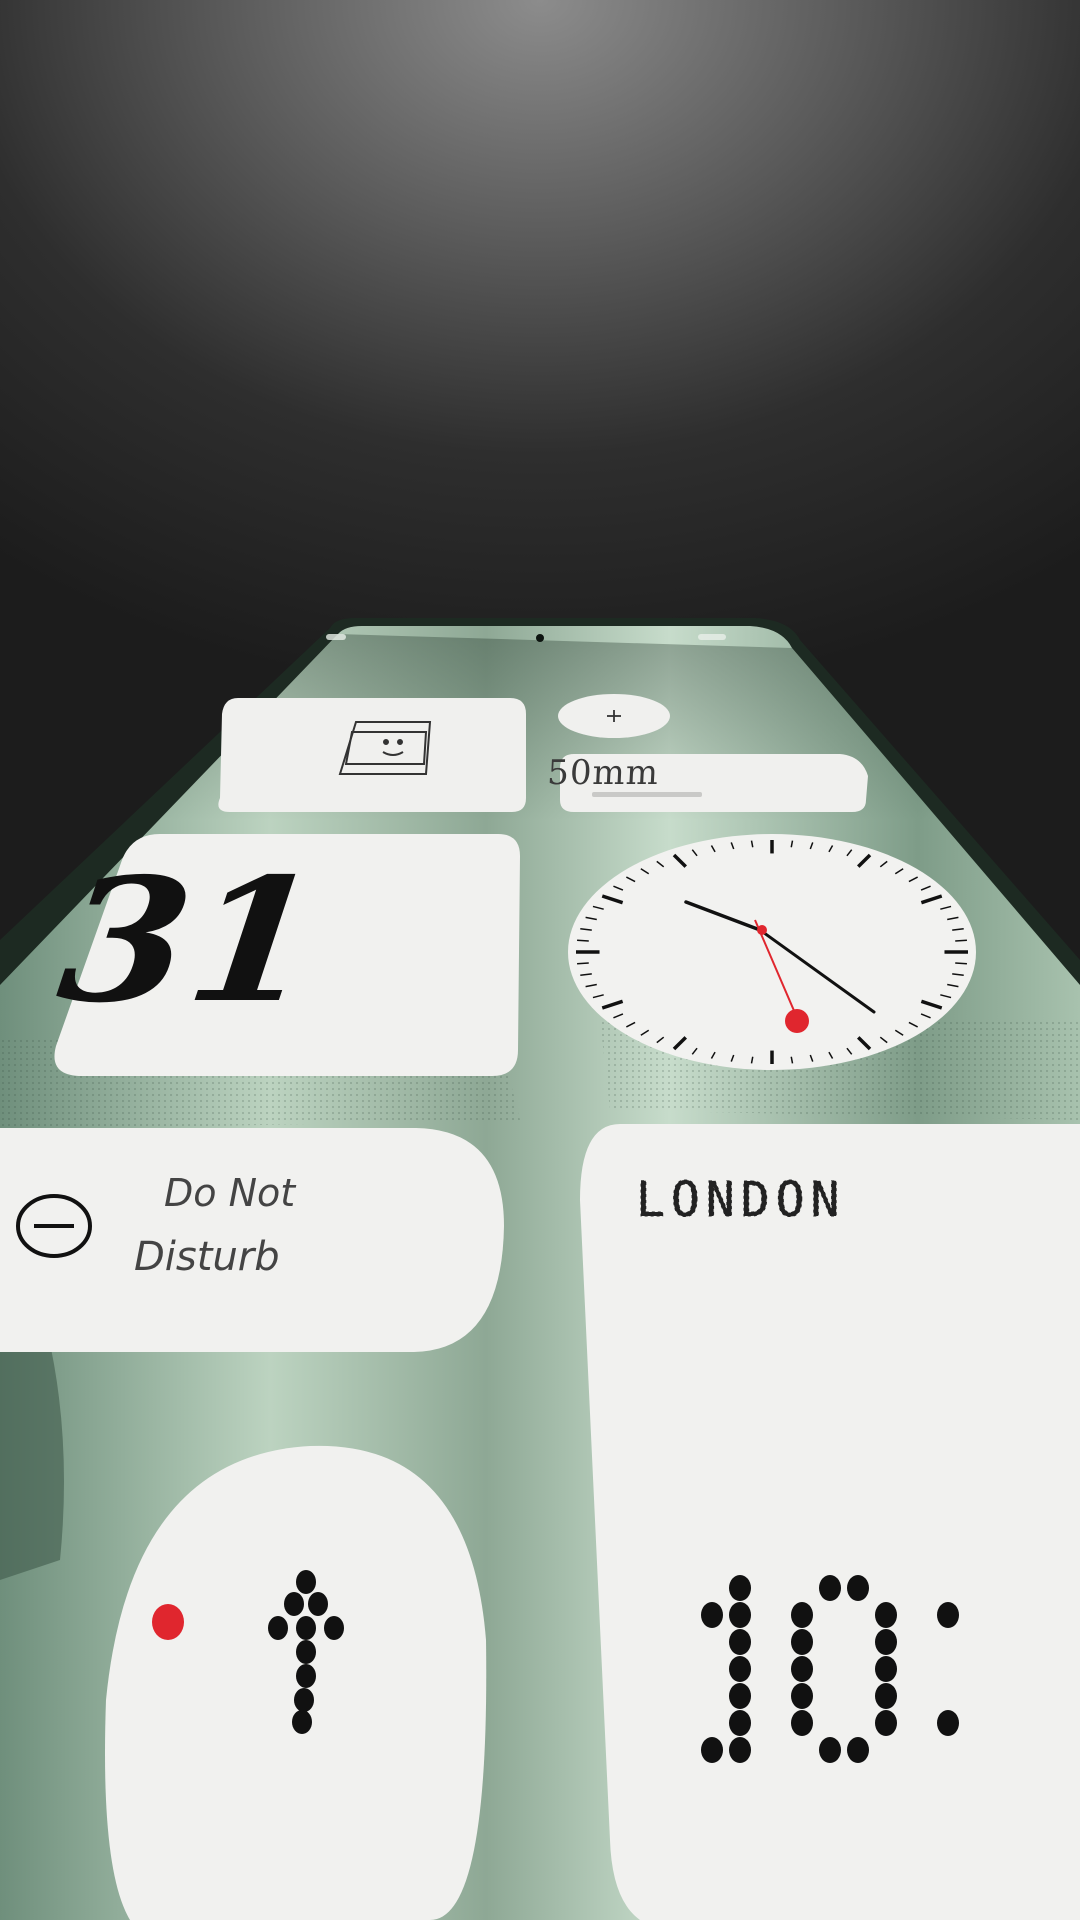 The image size is (1080, 1920). I want to click on analog-clock-widget, so click(772, 952).